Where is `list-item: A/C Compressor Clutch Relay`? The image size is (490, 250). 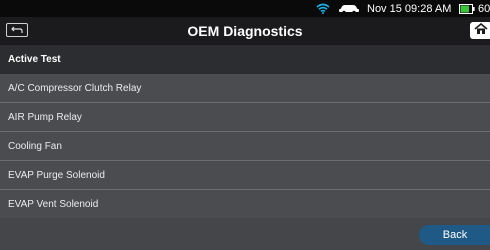 list-item: A/C Compressor Clutch Relay is located at coordinates (245, 88).